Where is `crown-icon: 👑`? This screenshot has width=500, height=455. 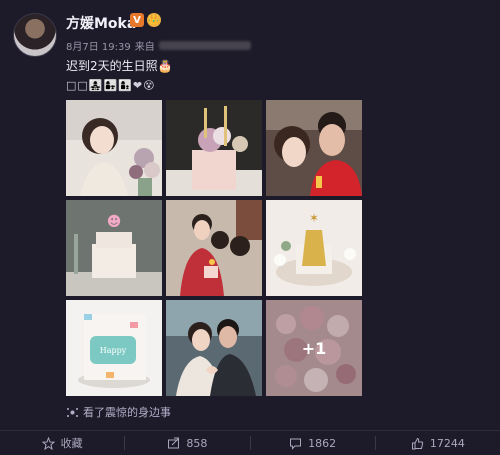
crown-icon: 👑 is located at coordinates (154, 20).